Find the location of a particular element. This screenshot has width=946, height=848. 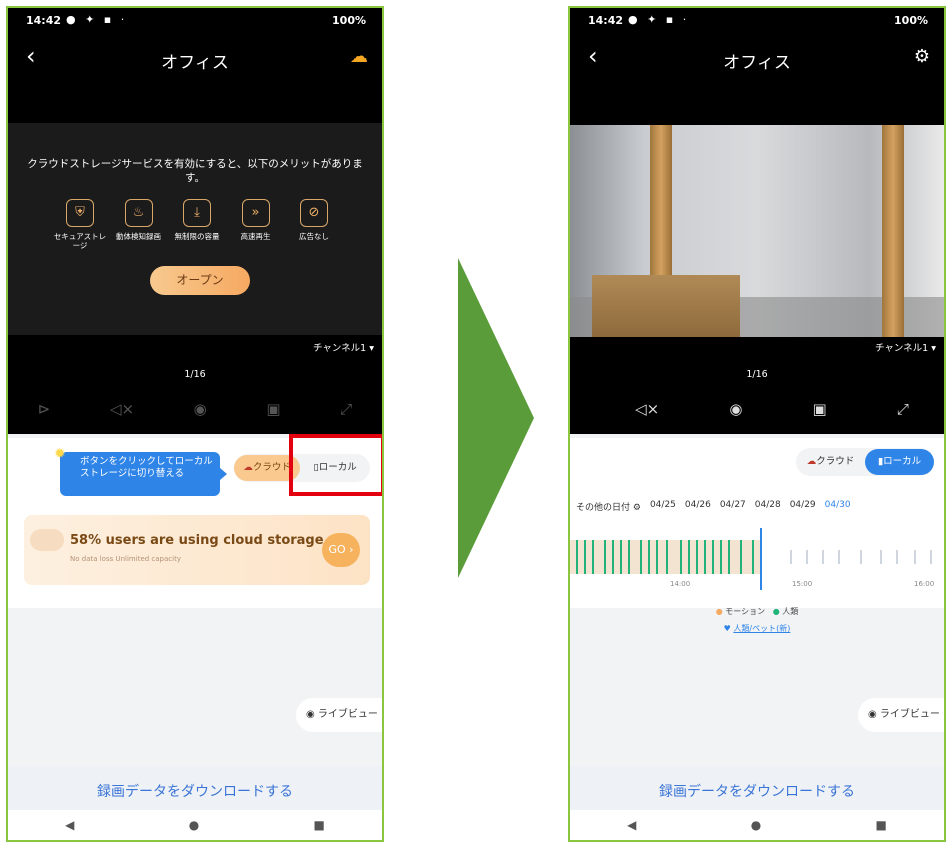

feature-label: セキュアストレージ is located at coordinates (80, 241).